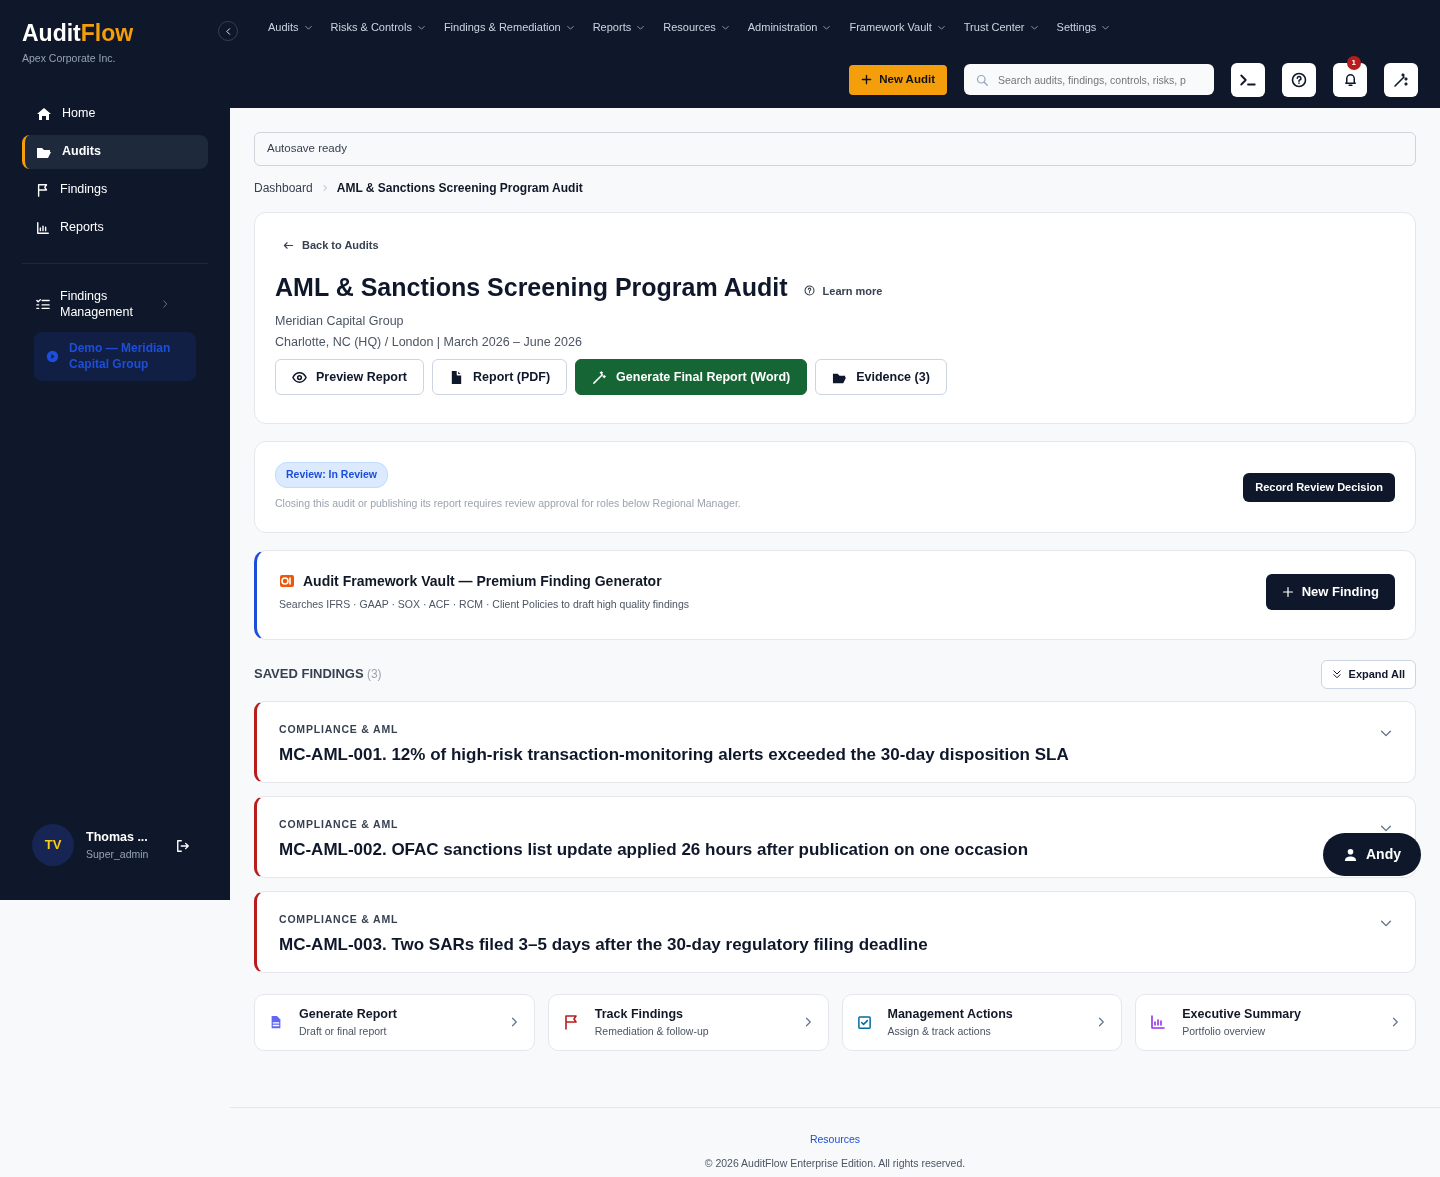 The image size is (1440, 1177). I want to click on breadcrumb-chevron-icon, so click(324, 188).